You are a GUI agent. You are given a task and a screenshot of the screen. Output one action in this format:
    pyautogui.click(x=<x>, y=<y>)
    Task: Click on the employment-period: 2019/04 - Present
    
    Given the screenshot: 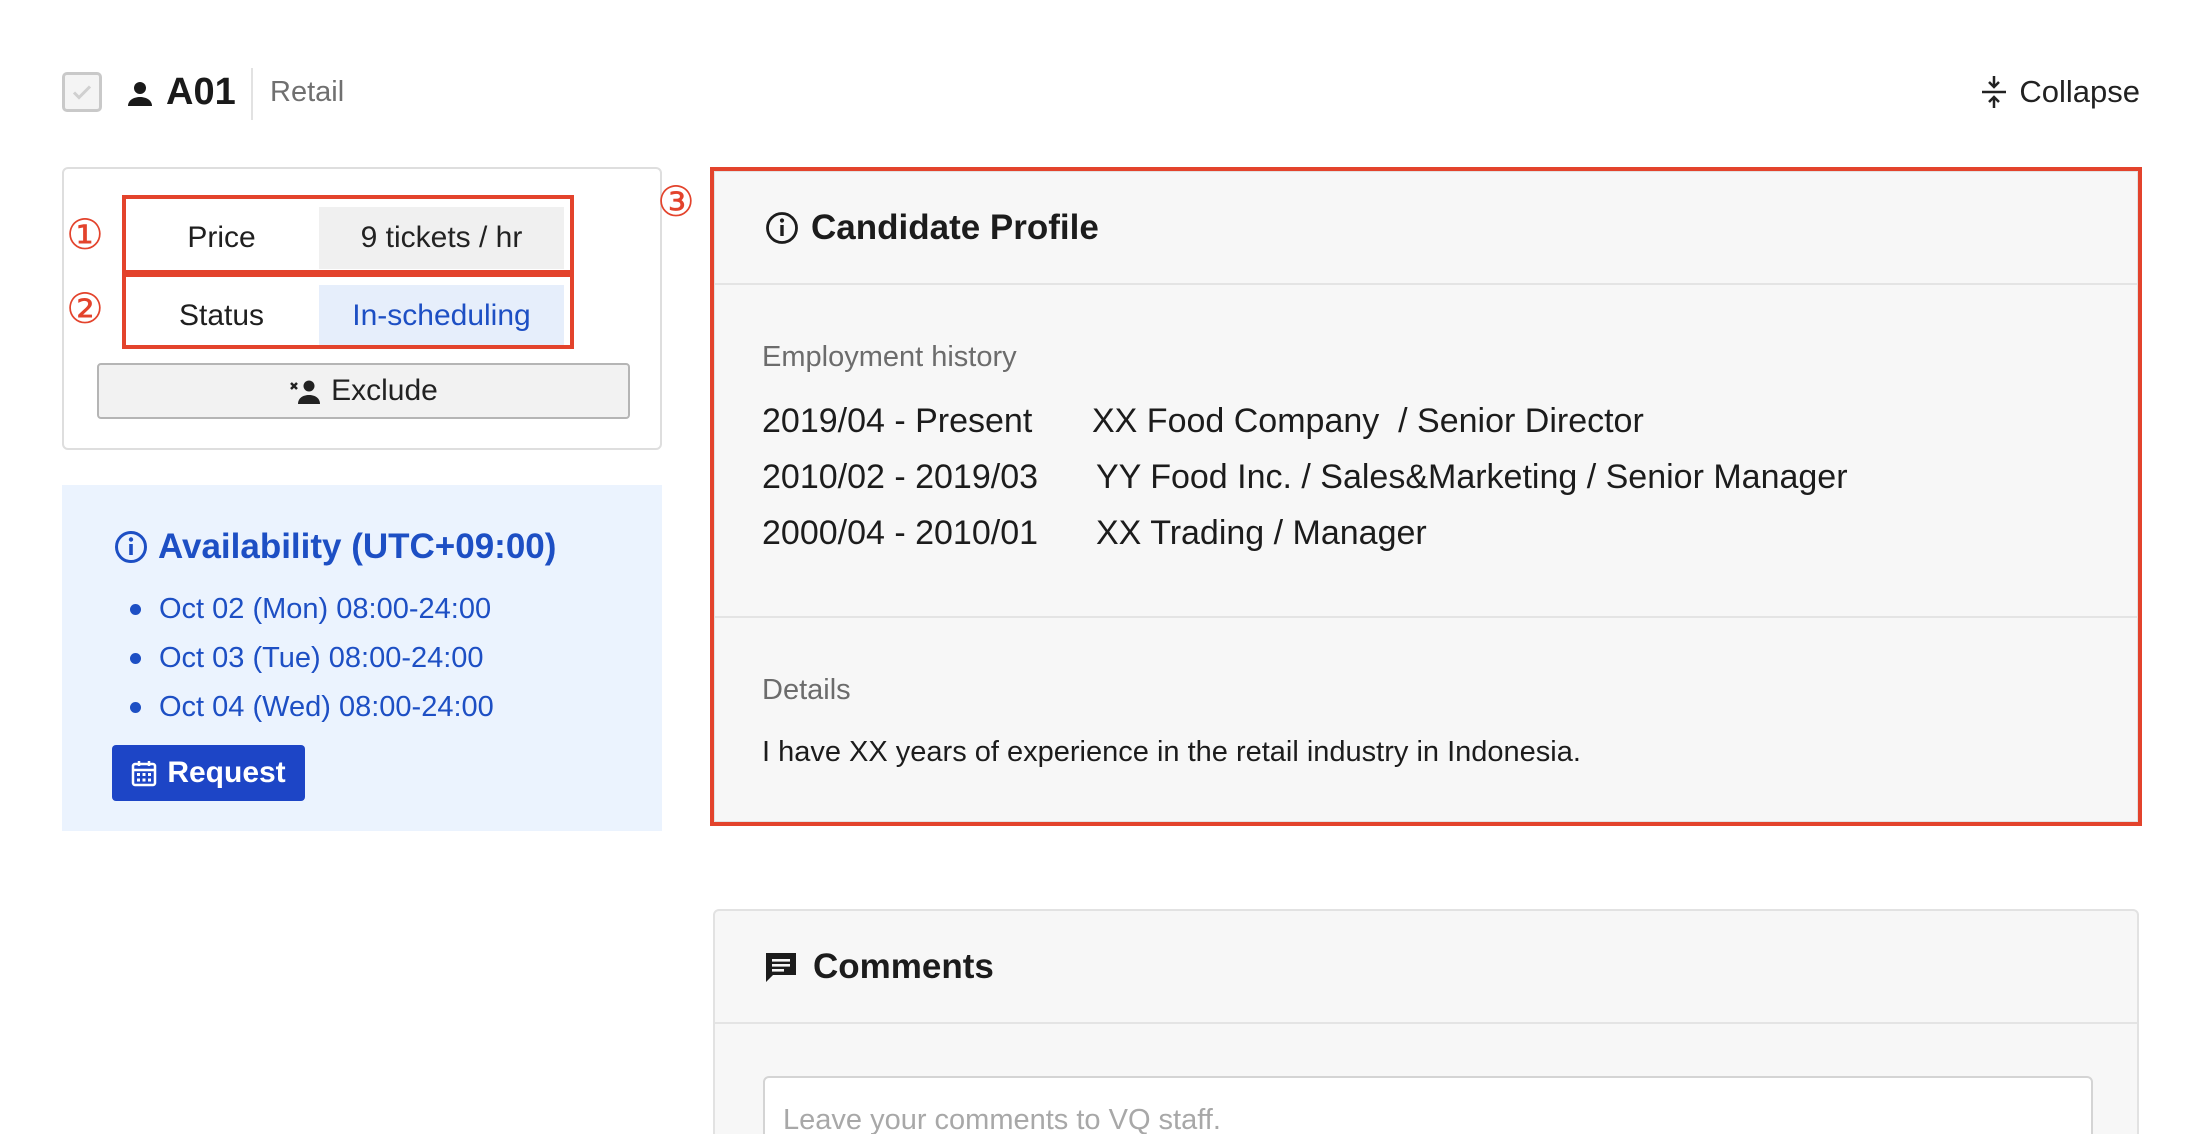 What is the action you would take?
    pyautogui.click(x=897, y=421)
    